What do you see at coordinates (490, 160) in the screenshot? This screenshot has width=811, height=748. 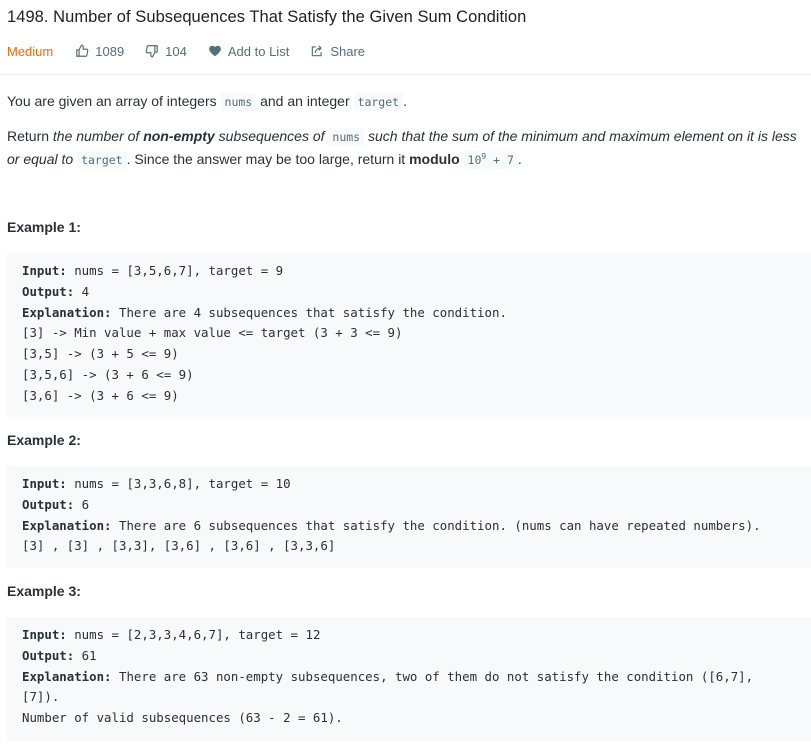 I see `inline-code-modulo: 109 + 7` at bounding box center [490, 160].